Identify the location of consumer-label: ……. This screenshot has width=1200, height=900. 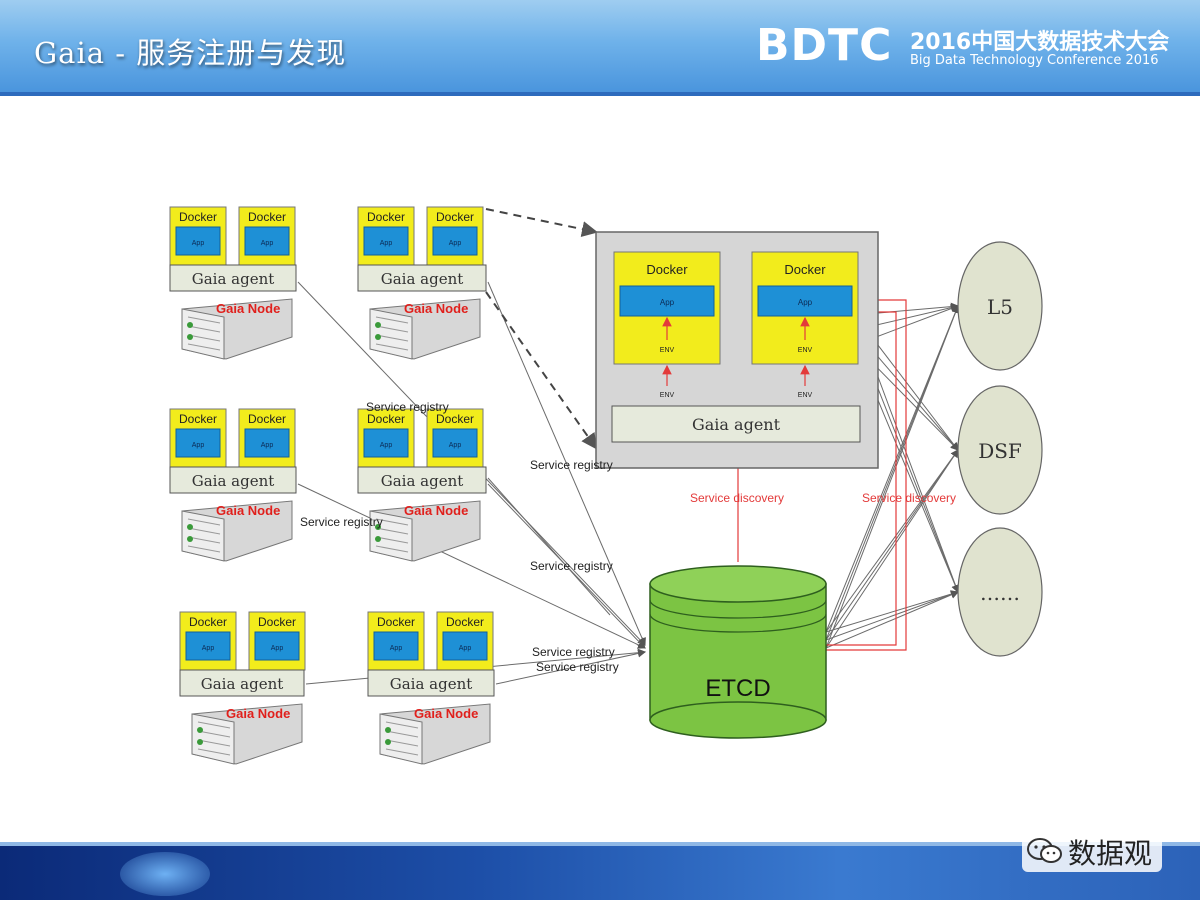
(1000, 593).